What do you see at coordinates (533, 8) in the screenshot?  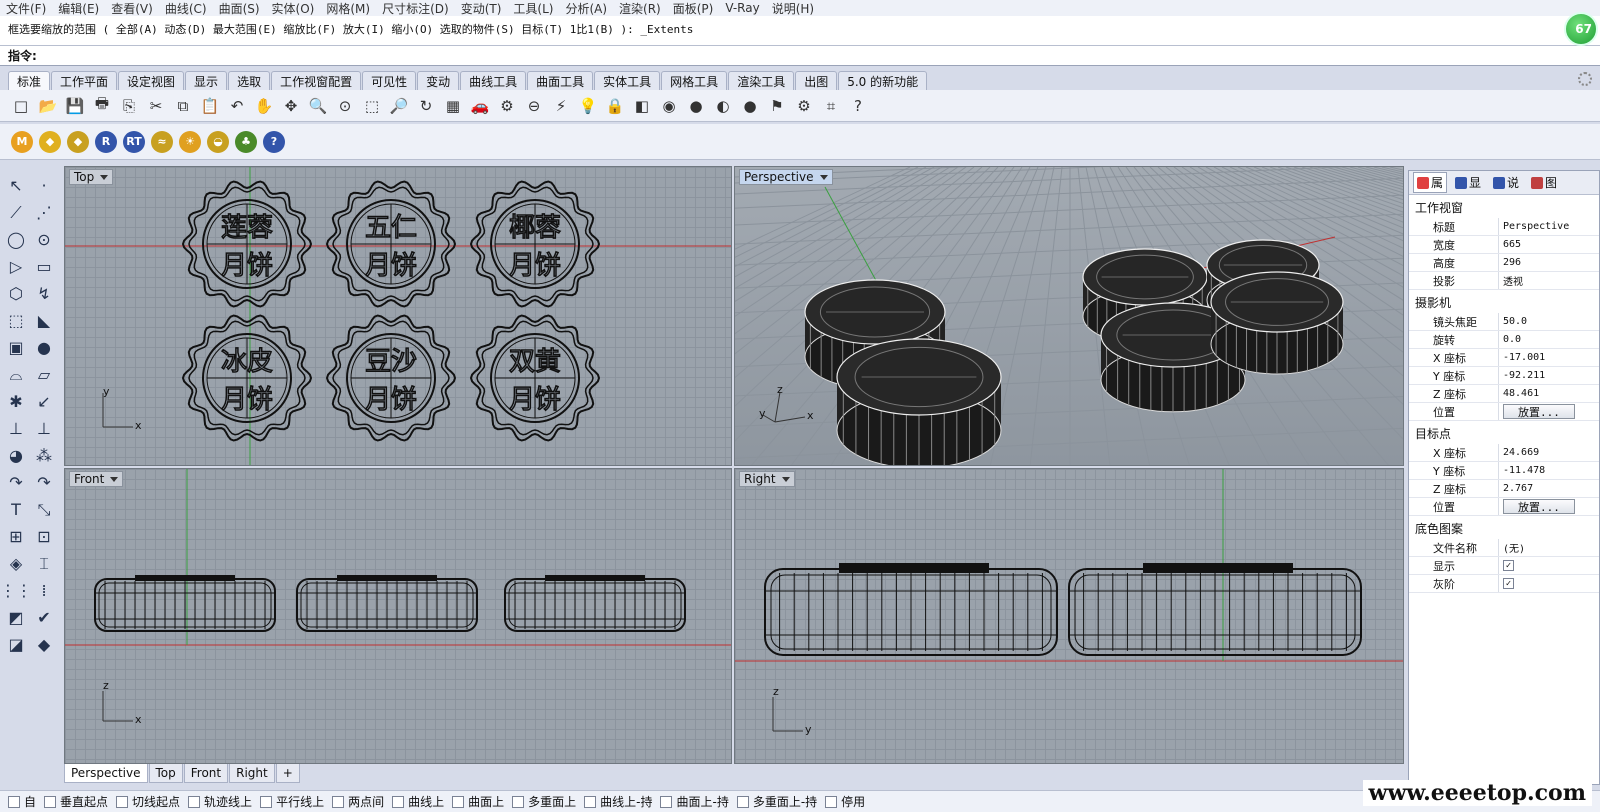 I see `menu-item: 工具(L)` at bounding box center [533, 8].